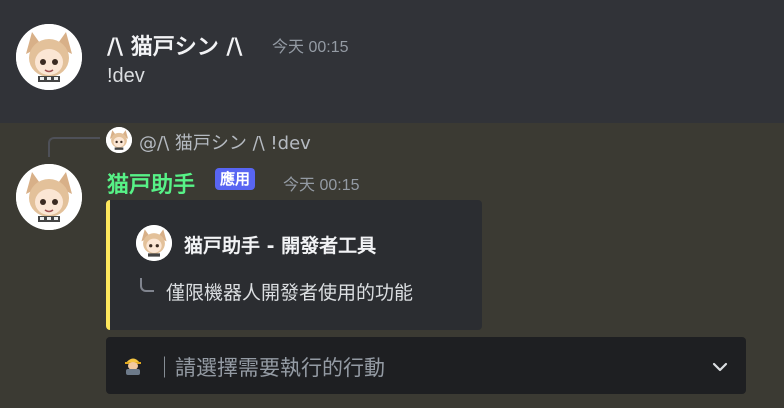 This screenshot has width=784, height=408. What do you see at coordinates (235, 179) in the screenshot?
I see `app-badge: 應用` at bounding box center [235, 179].